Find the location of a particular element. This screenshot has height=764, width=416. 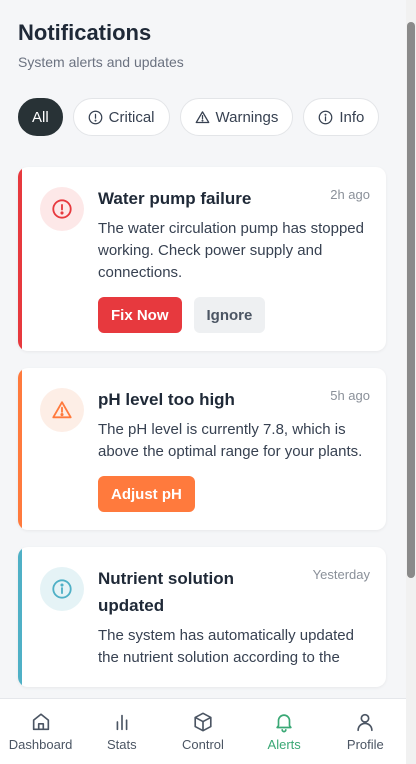

filter-label: All is located at coordinates (40, 117).